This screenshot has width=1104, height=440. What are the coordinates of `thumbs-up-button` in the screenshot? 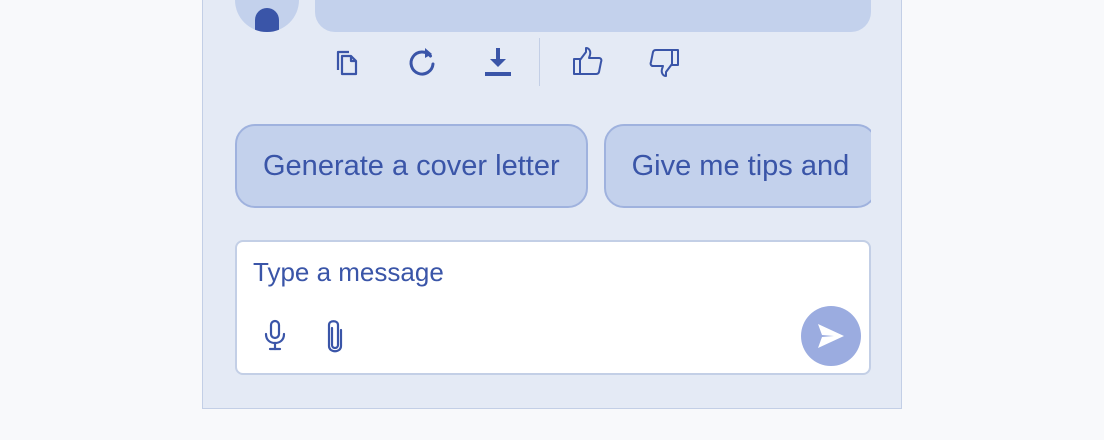 It's located at (588, 62).